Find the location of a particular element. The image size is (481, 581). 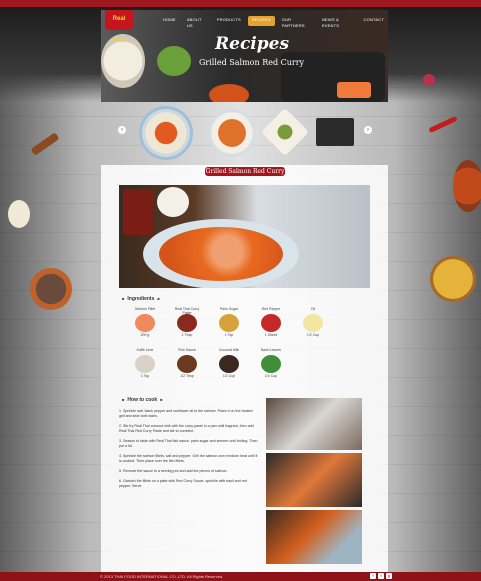

ingredient-name: Real Thai Curry Paste is located at coordinates (187, 311).